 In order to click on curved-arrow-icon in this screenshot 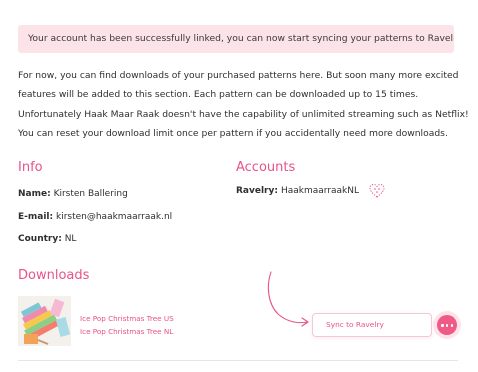, I will do `click(288, 299)`.